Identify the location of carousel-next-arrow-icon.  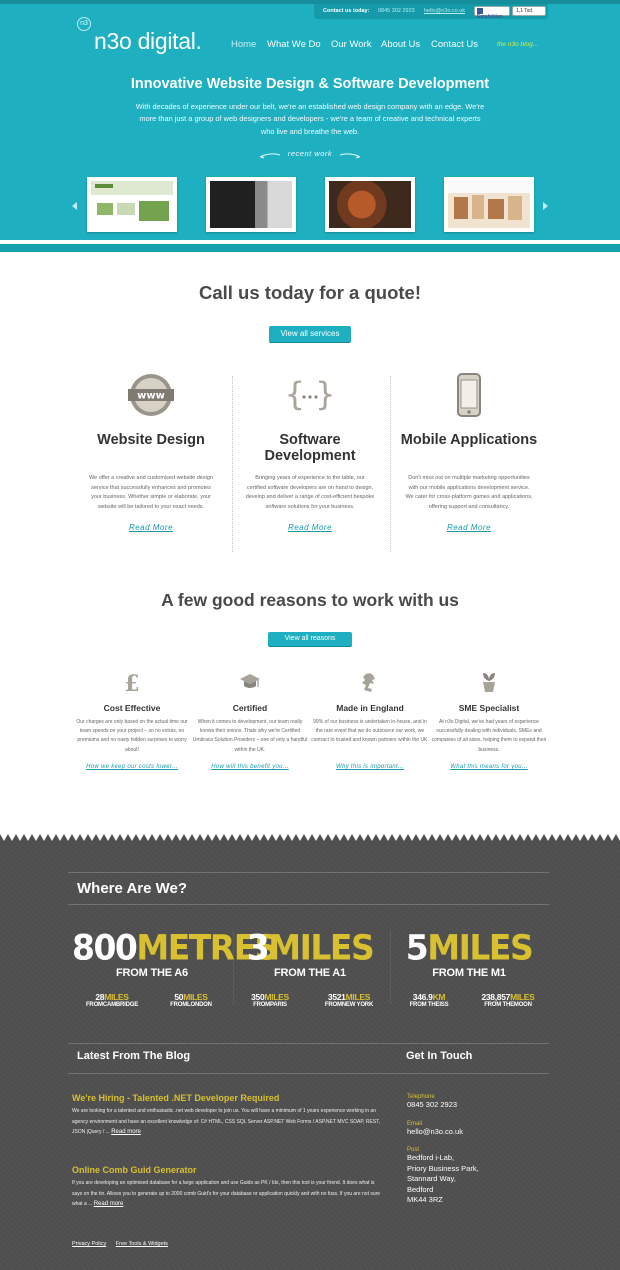
(545, 206).